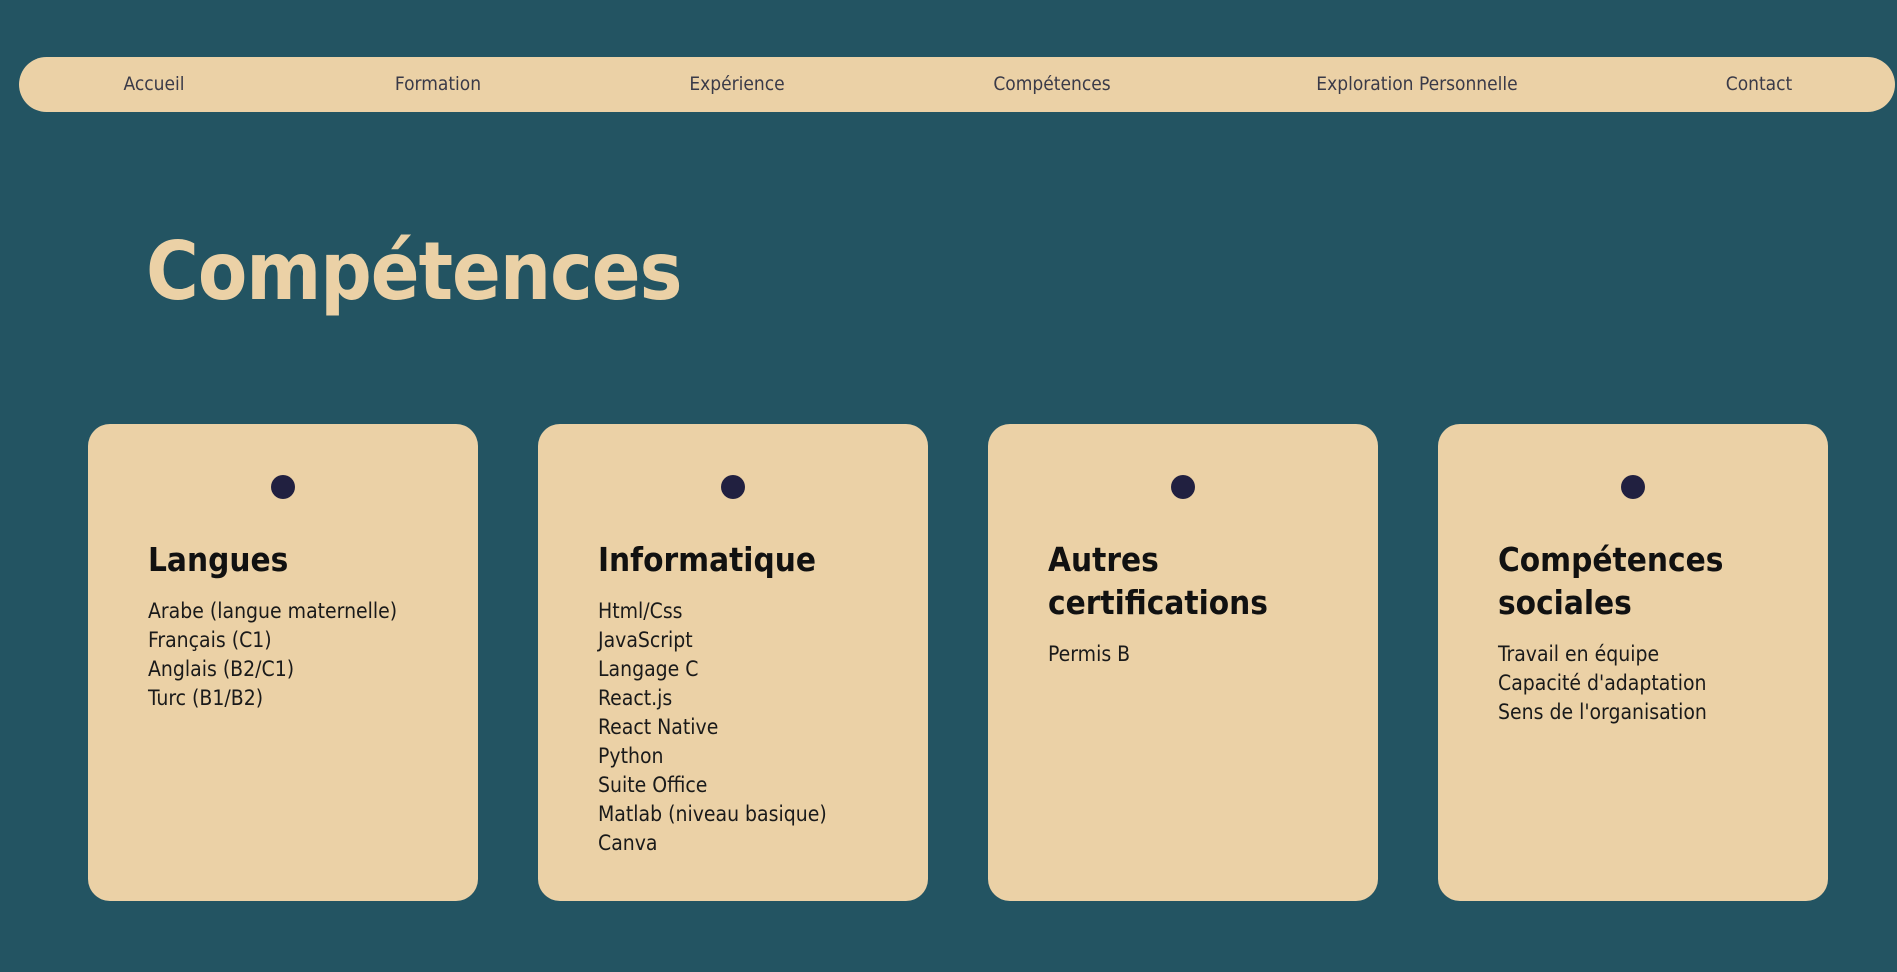 Image resolution: width=1897 pixels, height=972 pixels. Describe the element at coordinates (1158, 581) in the screenshot. I see `card-title: Autres certifications` at that location.